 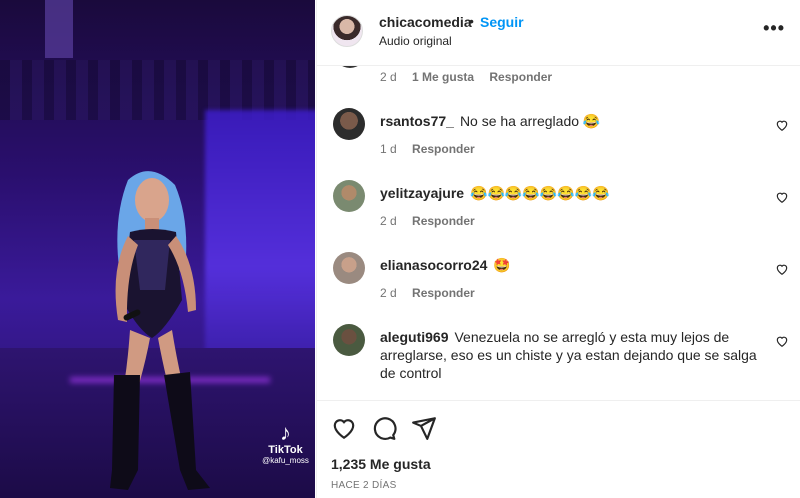 What do you see at coordinates (285, 450) in the screenshot?
I see `tiktok-brand: TikTok` at bounding box center [285, 450].